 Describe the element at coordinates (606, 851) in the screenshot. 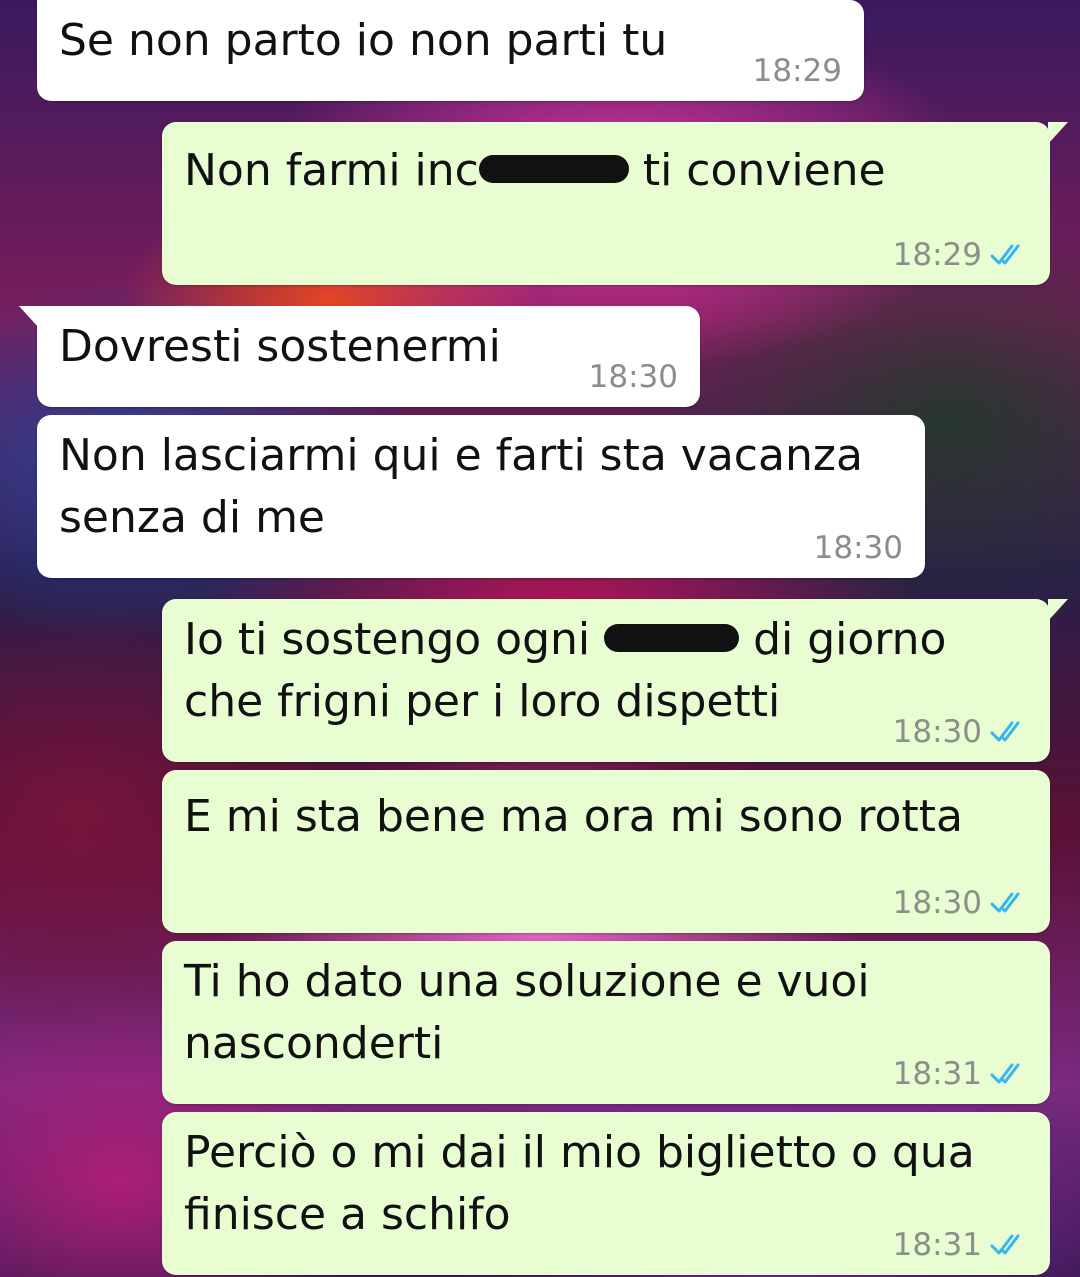

I see `message-bubble-outgoing: E mi sta bene ma ora mi sono rotta 18:30` at that location.